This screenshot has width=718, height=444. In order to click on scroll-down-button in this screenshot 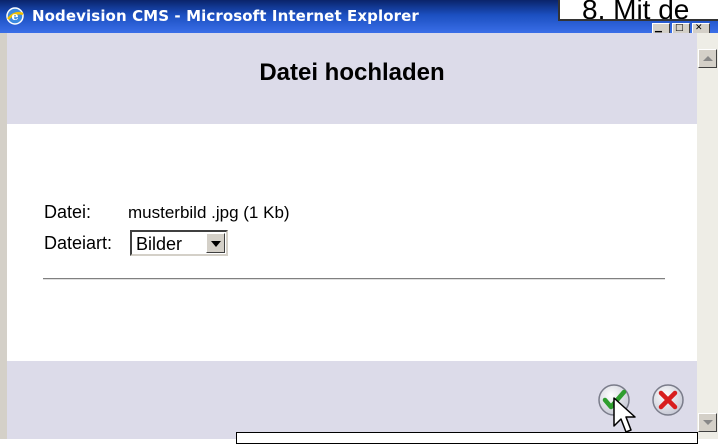, I will do `click(707, 422)`.